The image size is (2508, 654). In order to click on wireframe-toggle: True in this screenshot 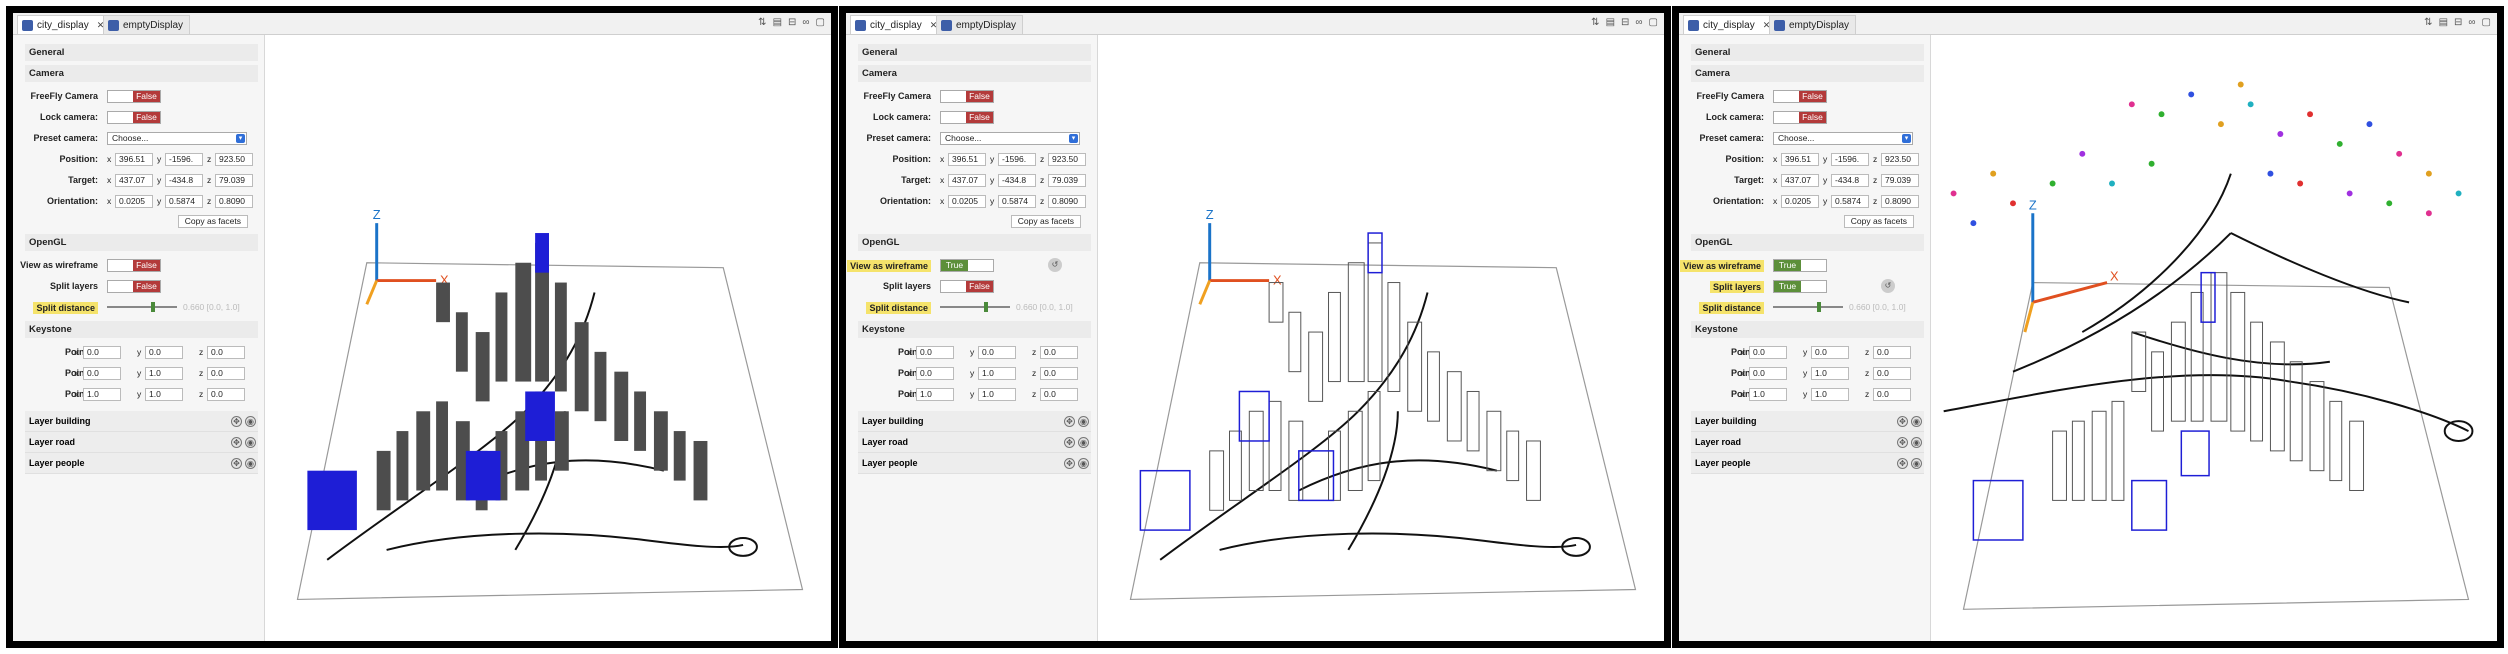, I will do `click(967, 265)`.